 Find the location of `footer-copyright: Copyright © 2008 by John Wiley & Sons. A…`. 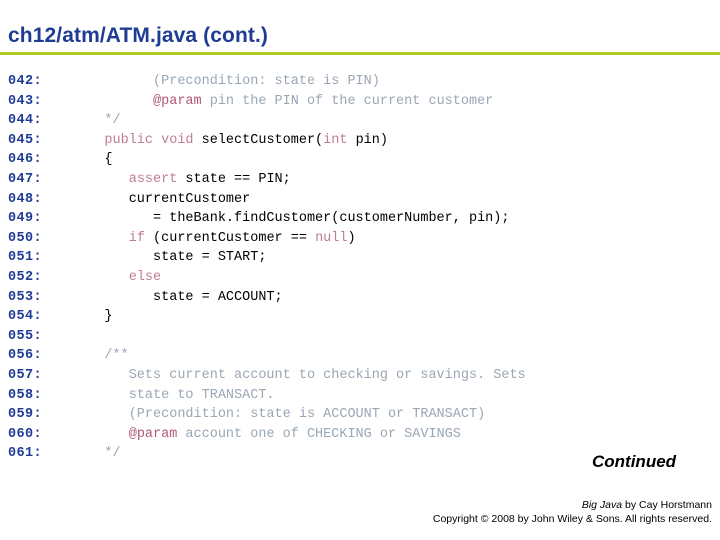

footer-copyright: Copyright © 2008 by John Wiley & Sons. A… is located at coordinates (572, 519).